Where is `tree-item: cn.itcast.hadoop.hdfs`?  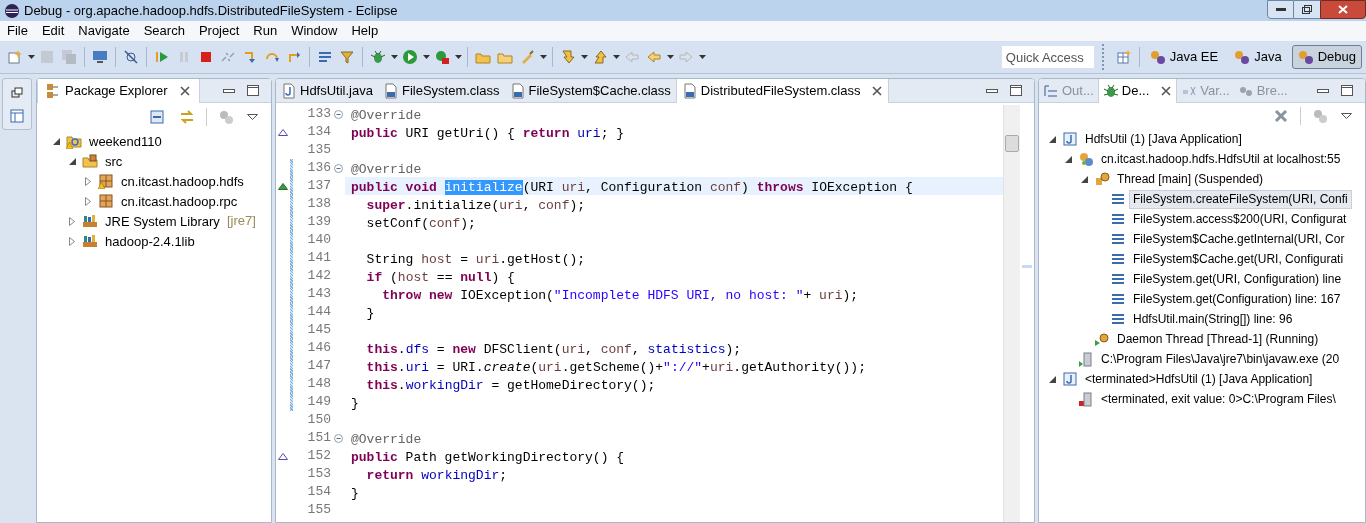 tree-item: cn.itcast.hadoop.hdfs is located at coordinates (182, 181).